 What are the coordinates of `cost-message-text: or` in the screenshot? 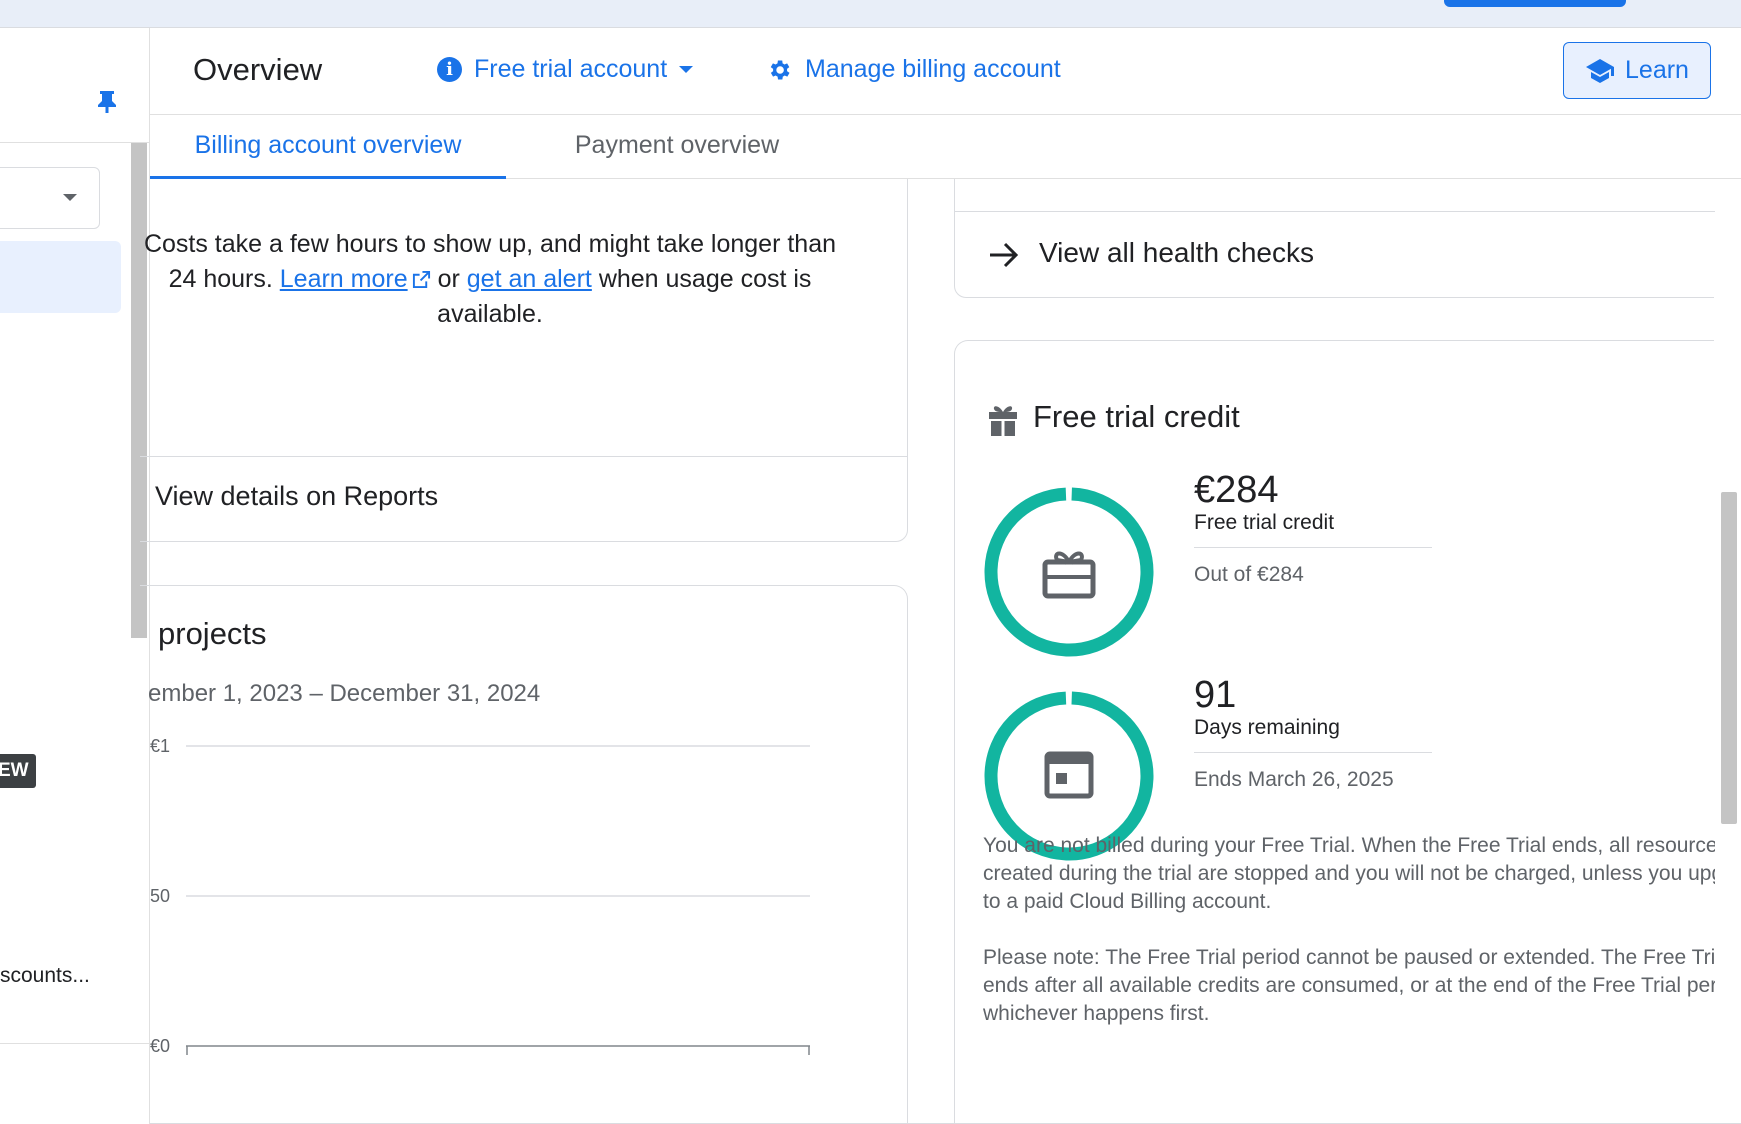 It's located at (448, 279).